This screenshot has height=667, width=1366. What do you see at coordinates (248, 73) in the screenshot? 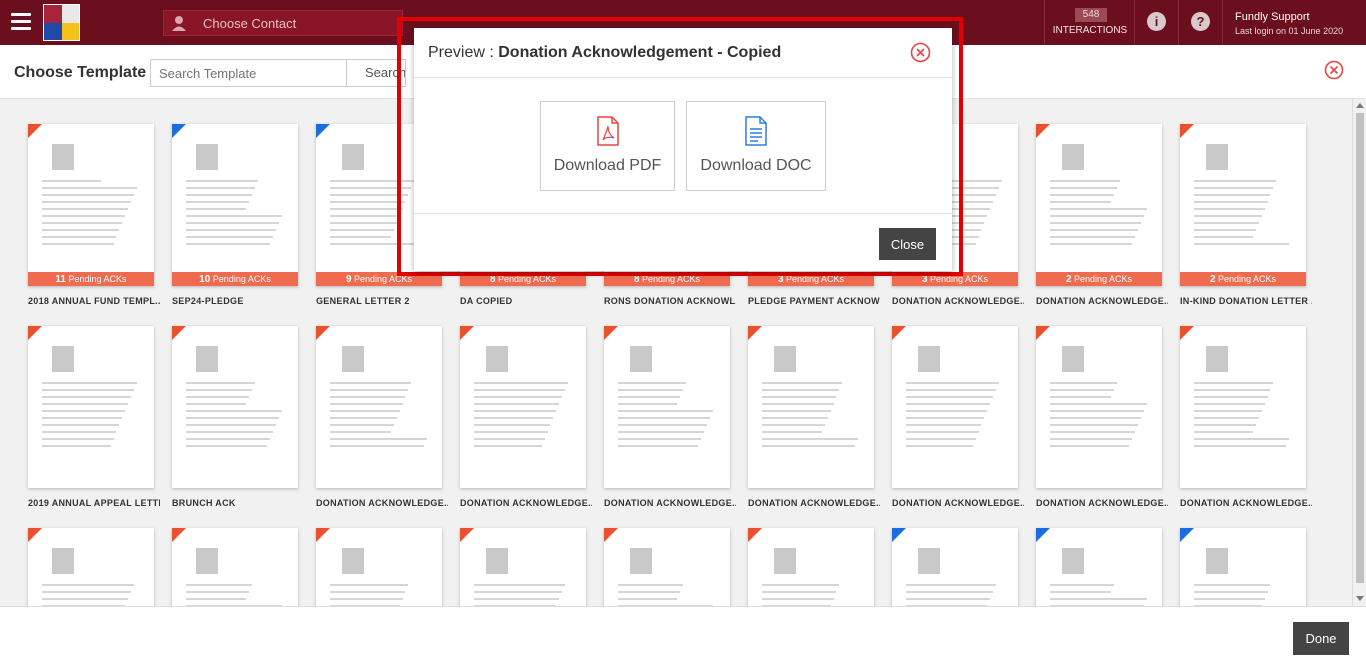
I see `search-template-input` at bounding box center [248, 73].